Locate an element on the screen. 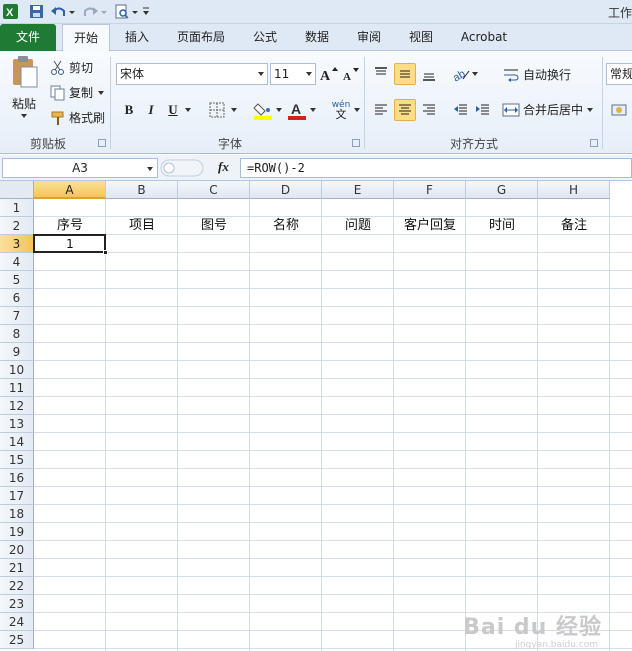  underline-button: U is located at coordinates (173, 110).